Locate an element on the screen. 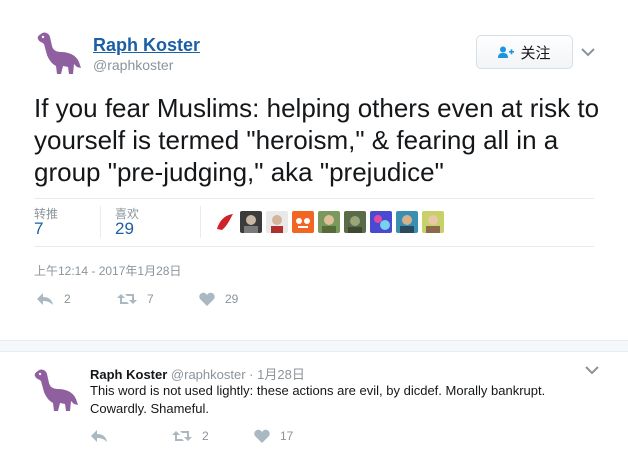  likes-count: 29 is located at coordinates (124, 229).